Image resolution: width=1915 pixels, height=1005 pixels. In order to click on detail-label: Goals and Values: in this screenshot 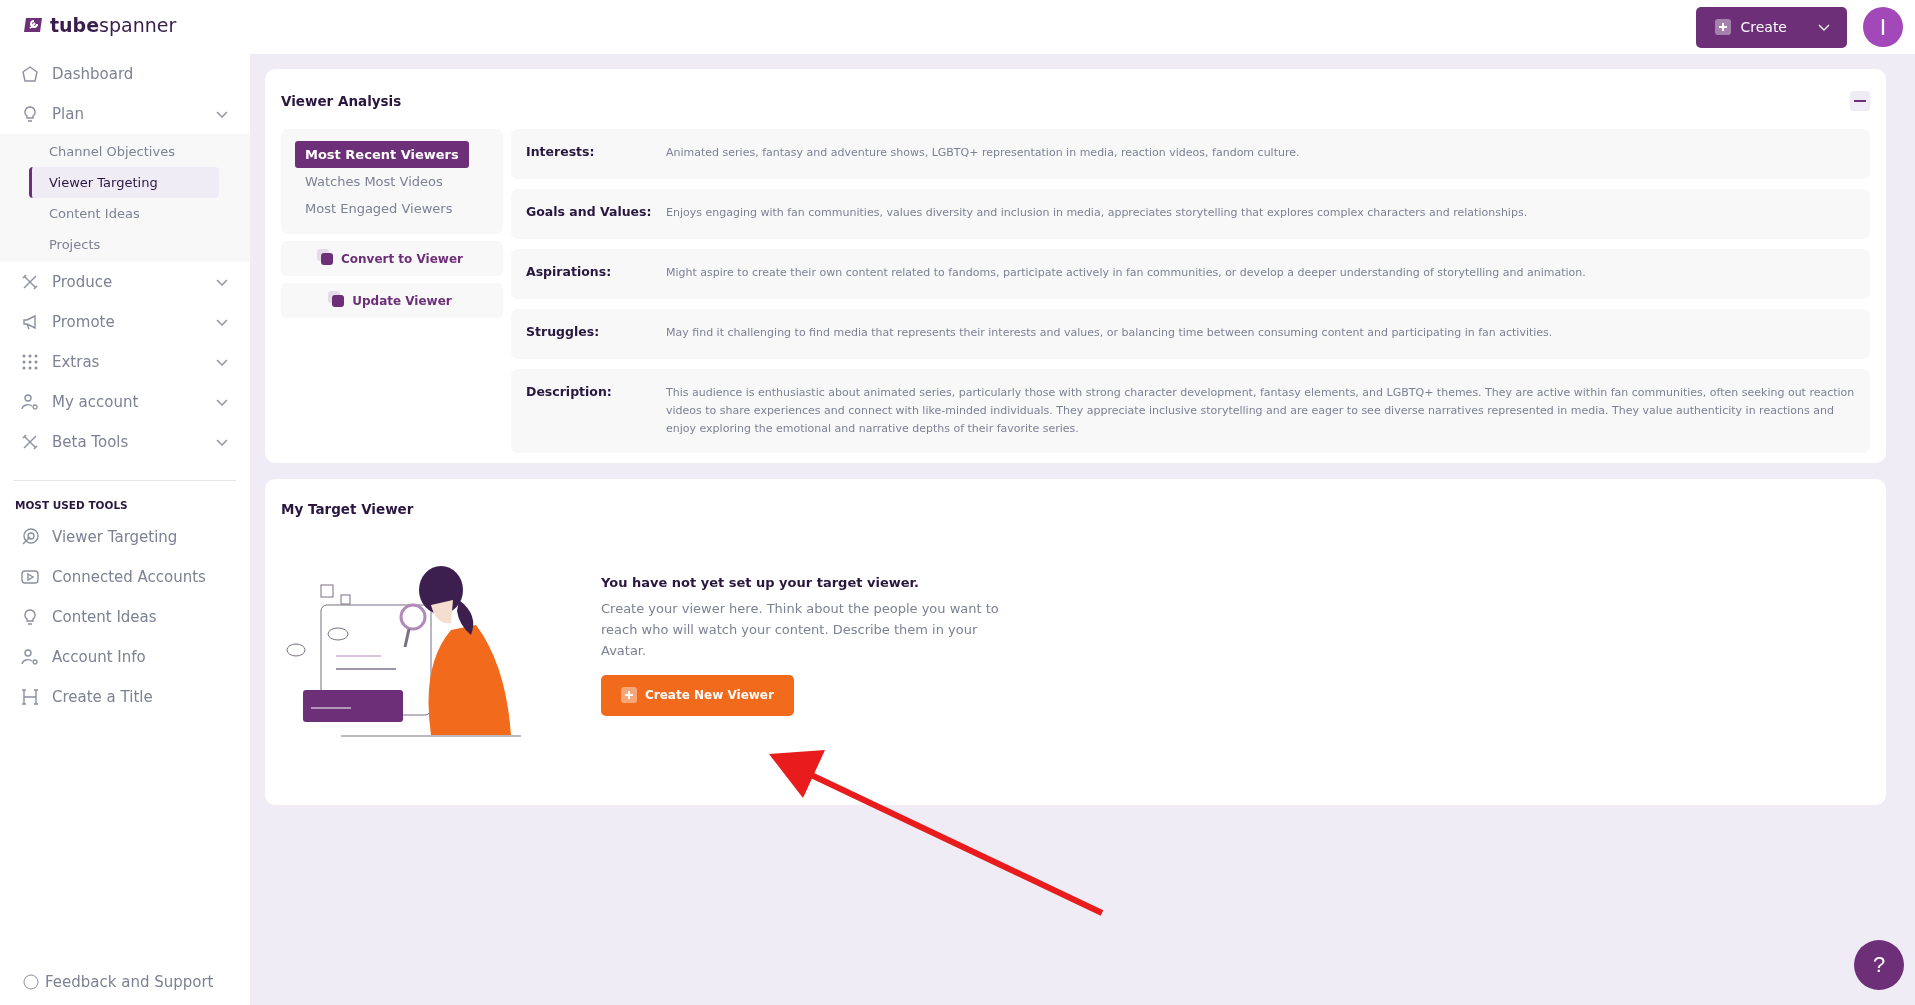, I will do `click(589, 212)`.